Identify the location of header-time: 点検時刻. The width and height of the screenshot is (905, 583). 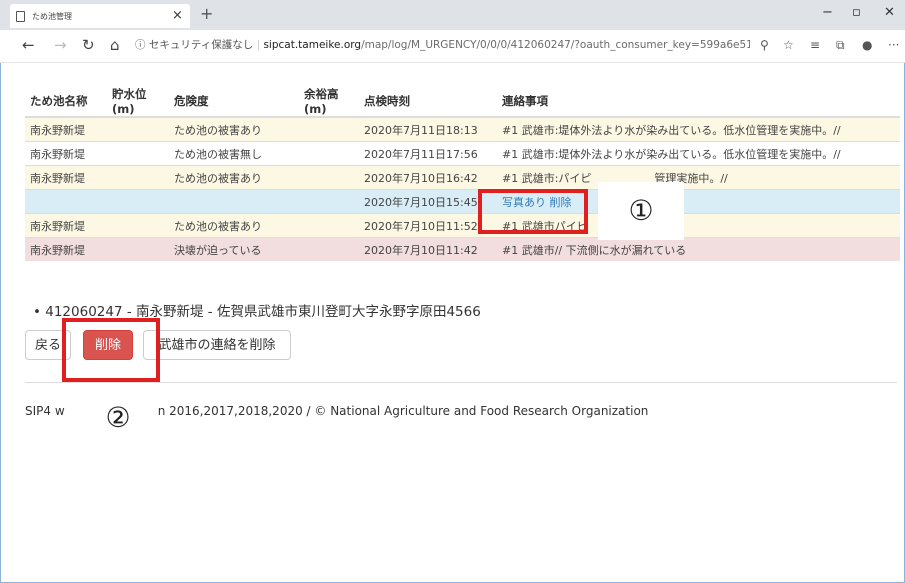
(428, 102).